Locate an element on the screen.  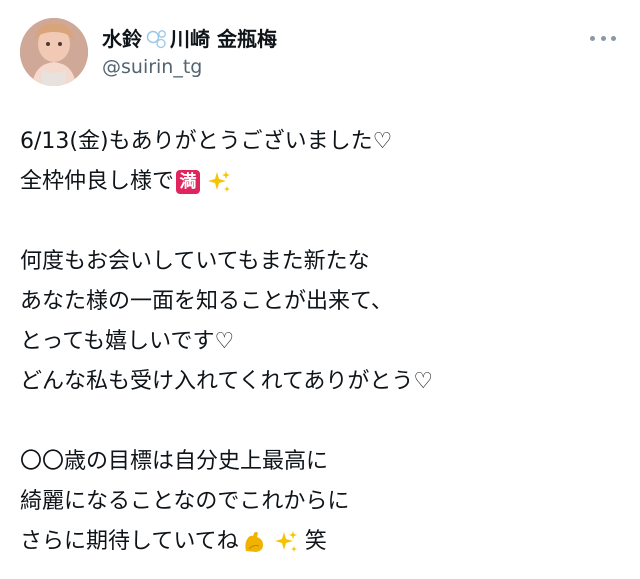
text-line: 何度もお会いしていてもまた新たな is located at coordinates (320, 262).